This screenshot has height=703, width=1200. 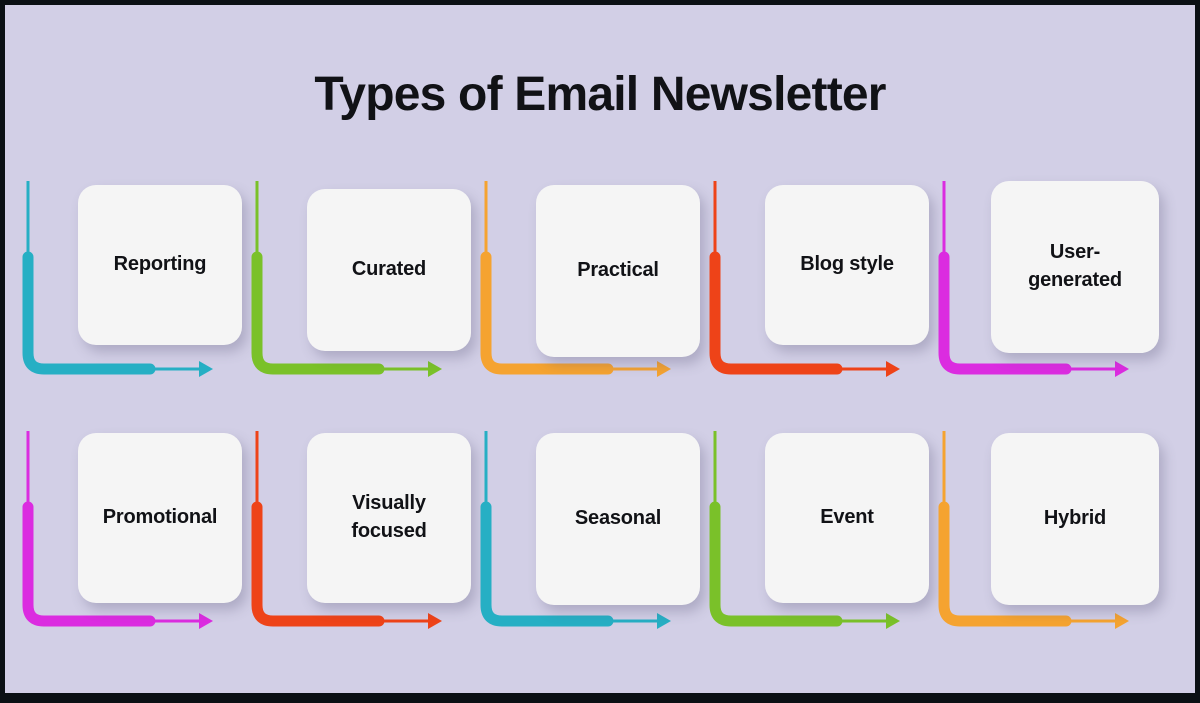 I want to click on newsletter-type-item-seasonal: Seasonal, so click(x=585, y=548).